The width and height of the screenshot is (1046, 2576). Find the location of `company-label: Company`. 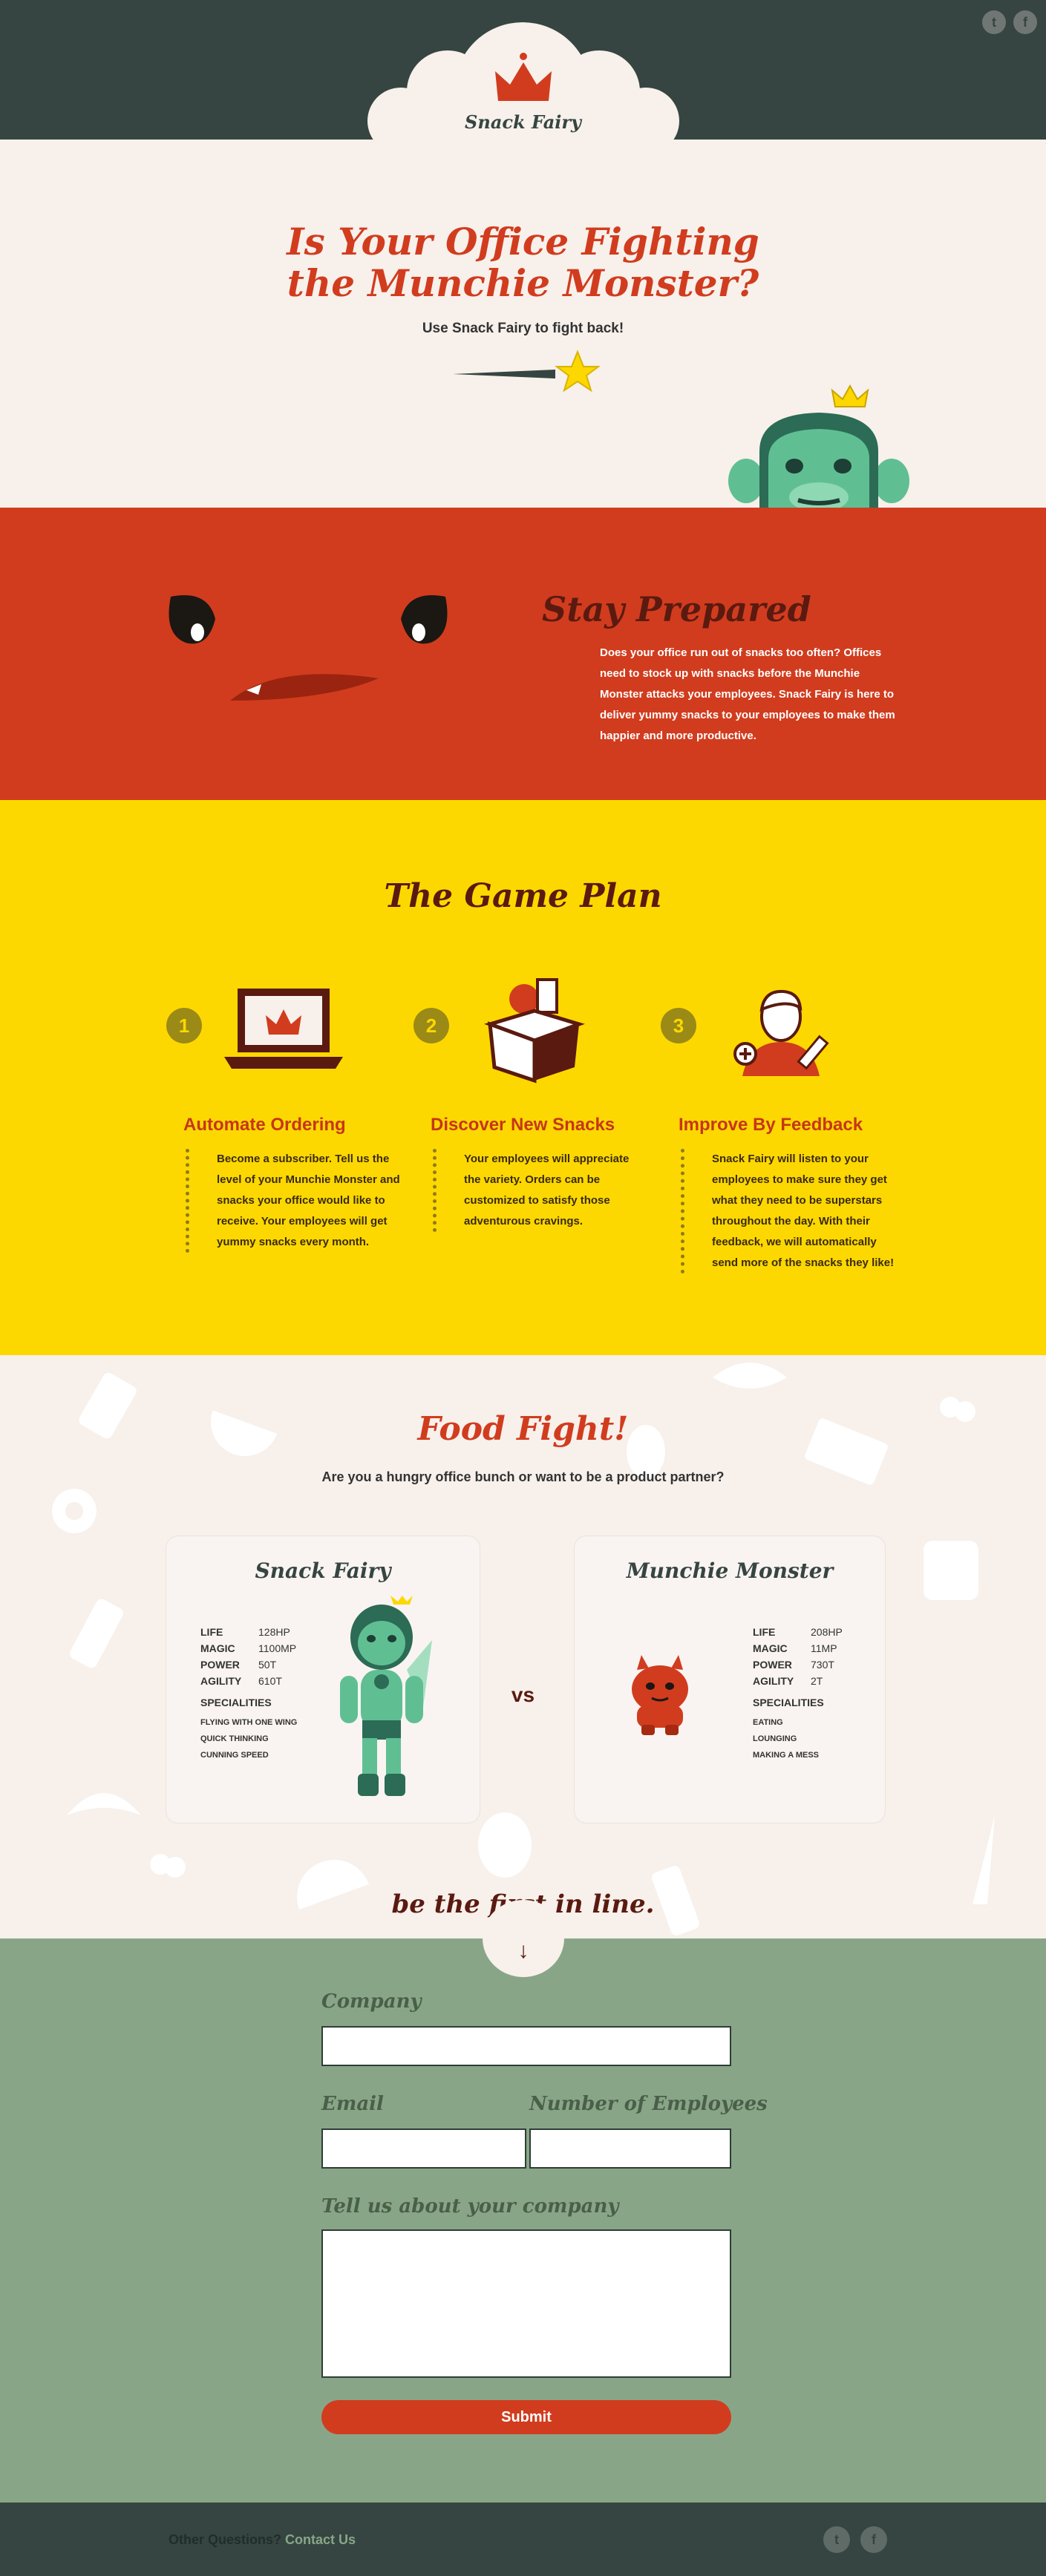

company-label: Company is located at coordinates (372, 2001).